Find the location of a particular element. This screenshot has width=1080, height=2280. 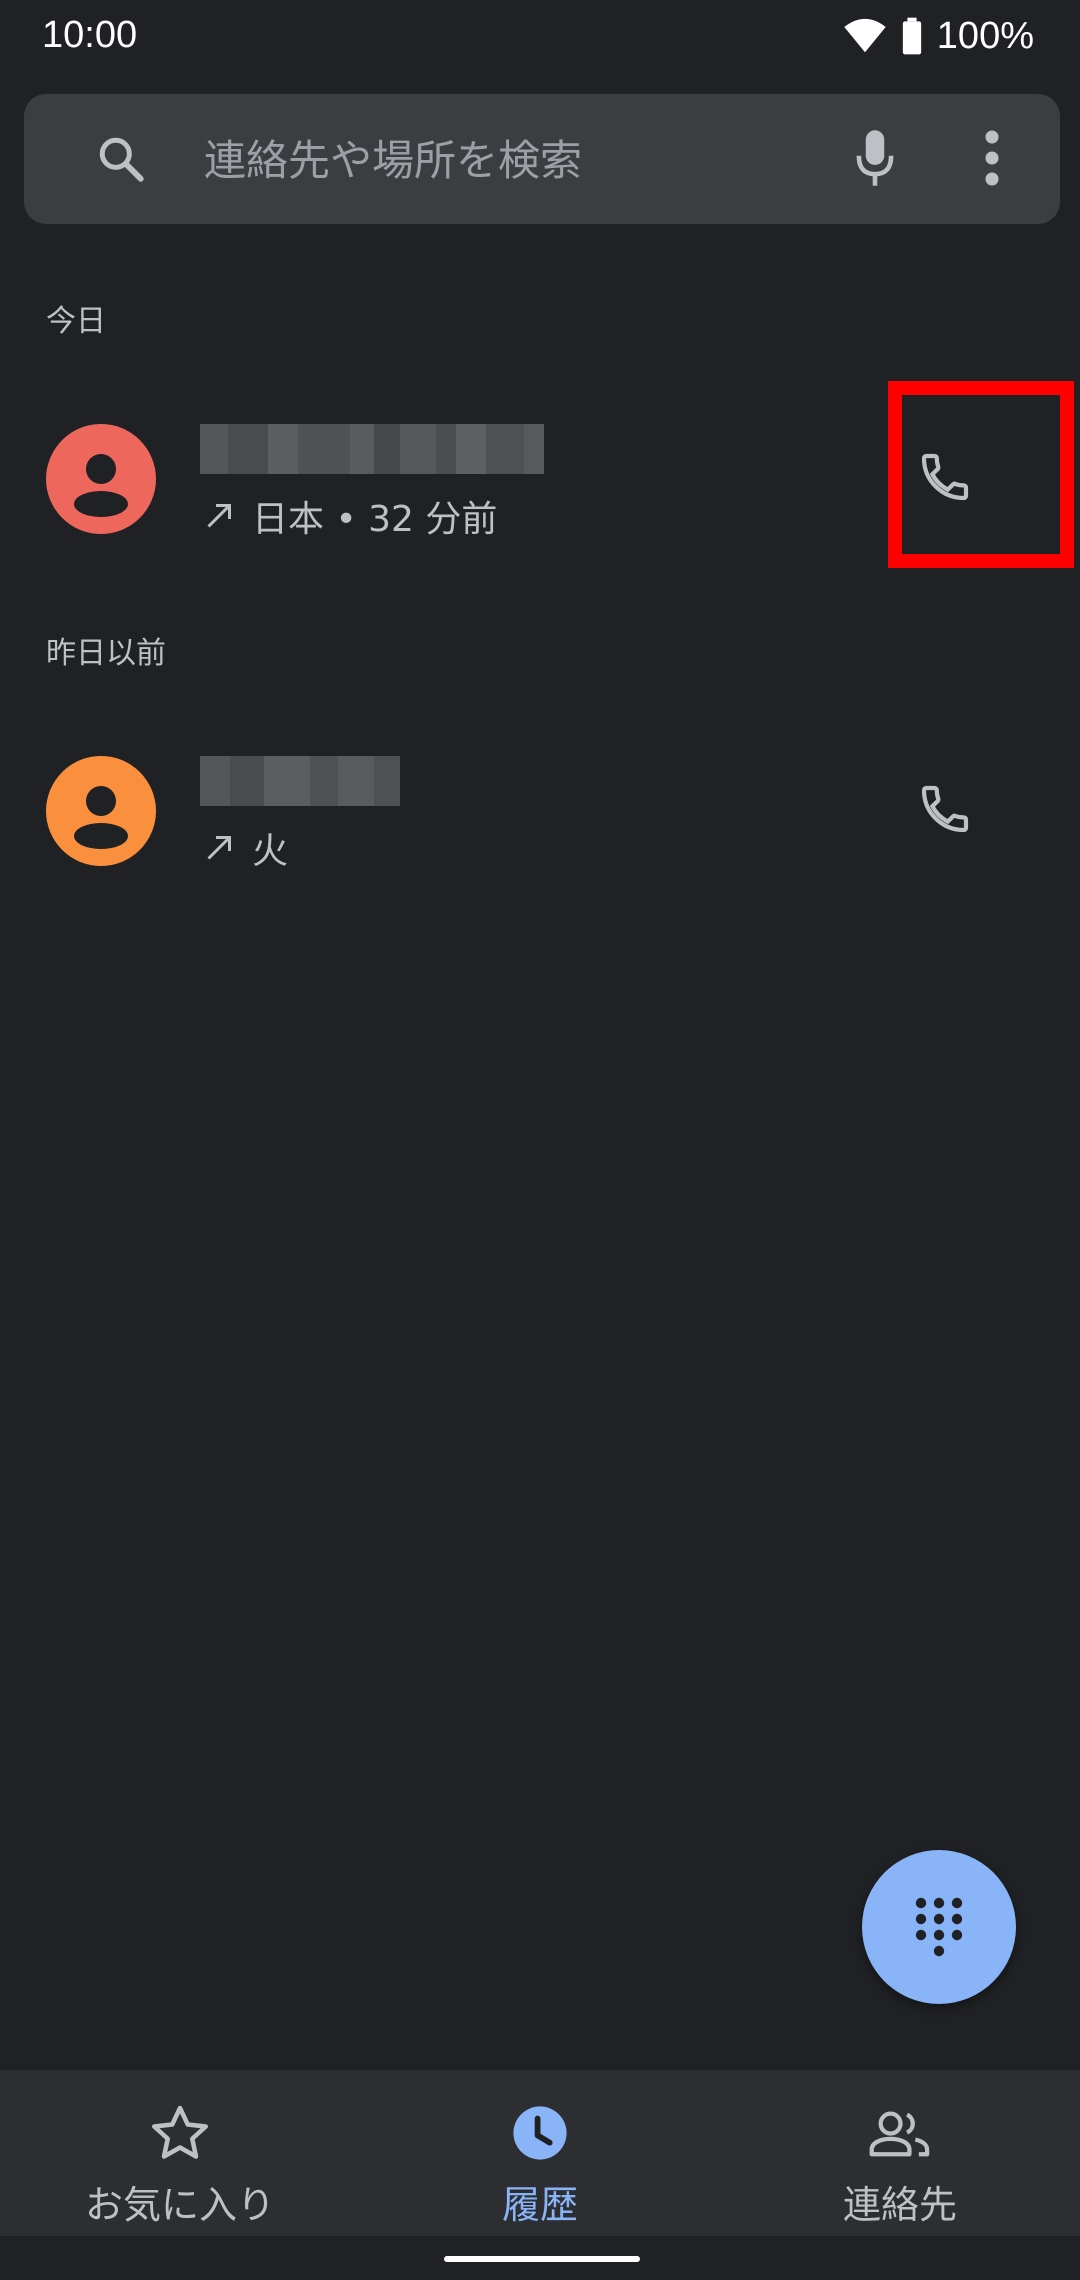

nav-recents: 履歴 is located at coordinates (540, 2153).